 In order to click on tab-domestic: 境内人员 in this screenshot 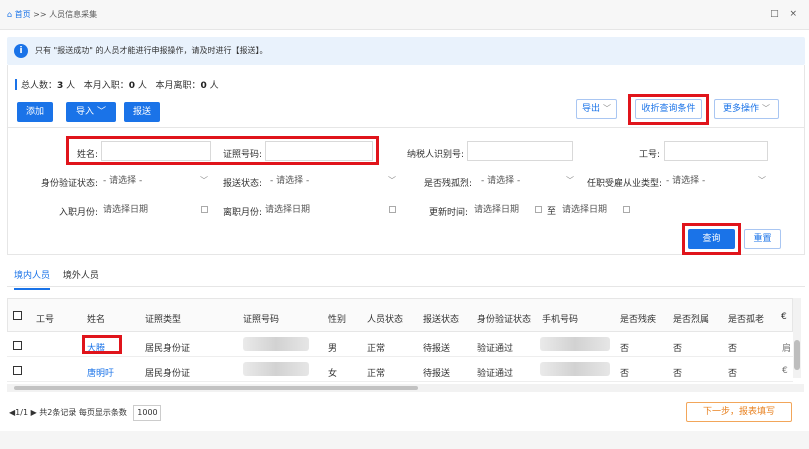, I will do `click(32, 280)`.